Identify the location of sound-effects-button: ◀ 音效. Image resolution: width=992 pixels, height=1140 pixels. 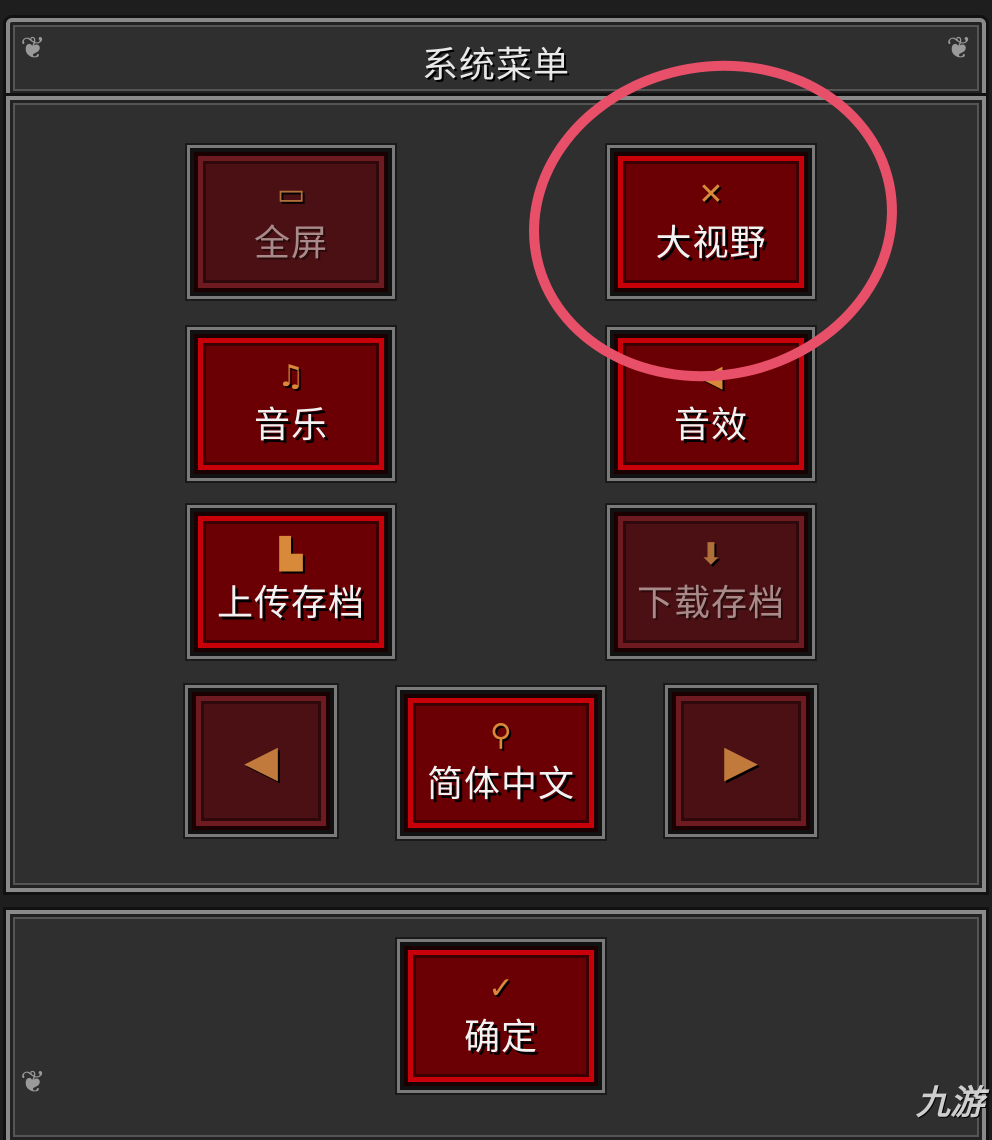
(711, 404).